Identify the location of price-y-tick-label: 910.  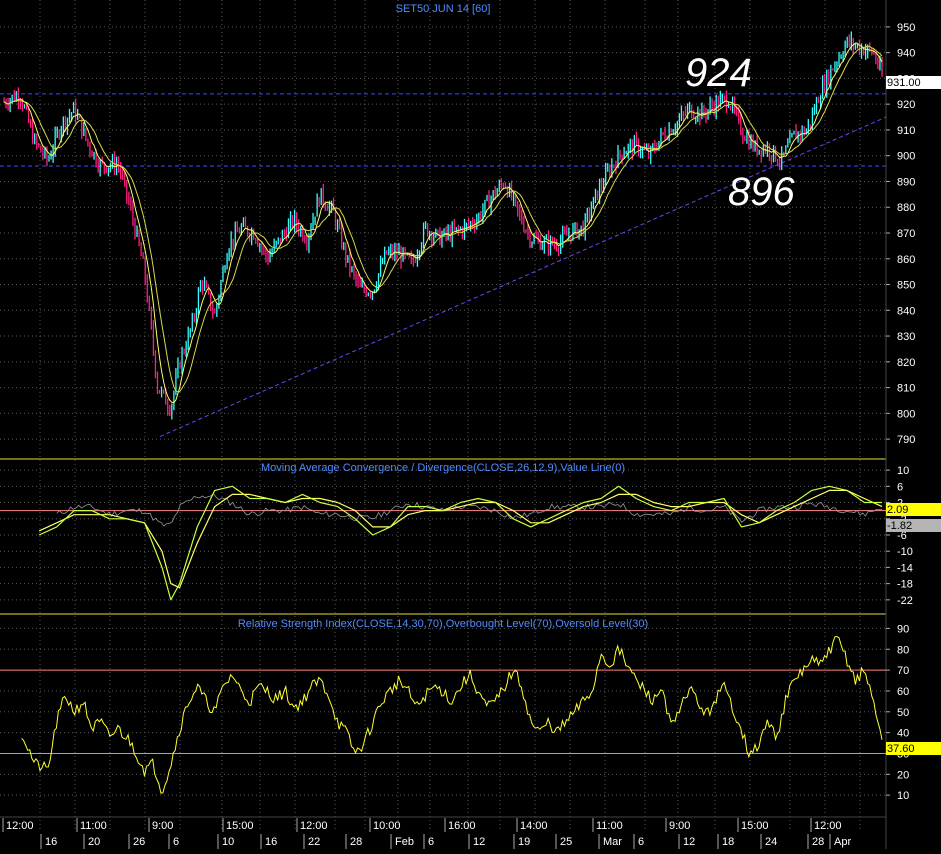
(906, 131).